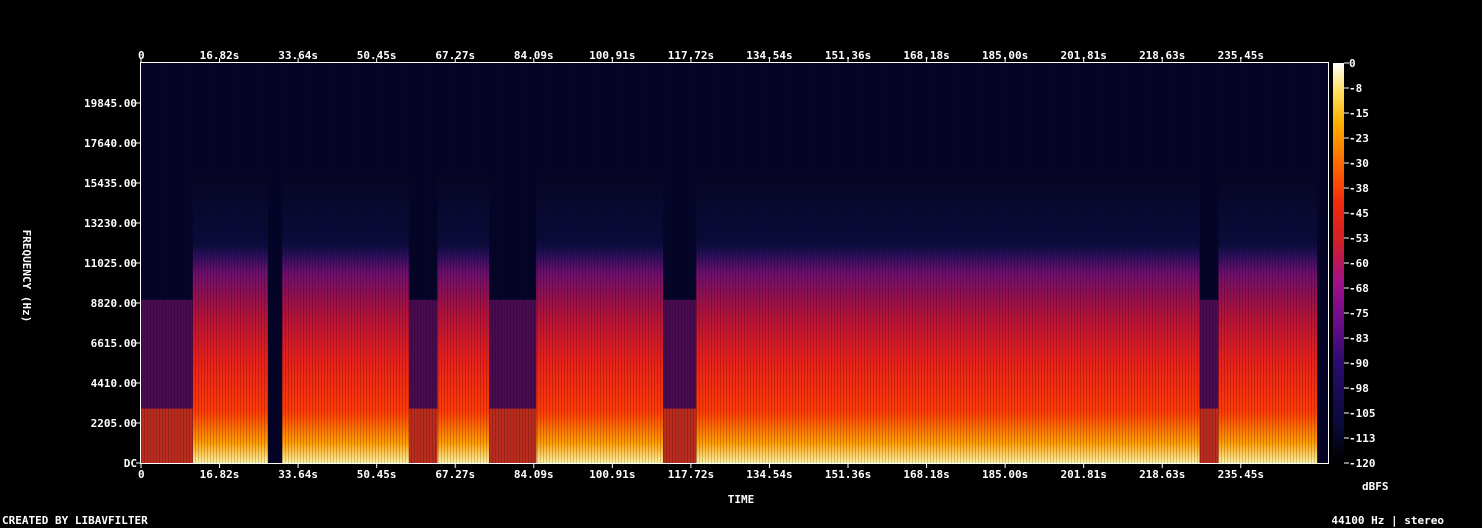  Describe the element at coordinates (114, 343) in the screenshot. I see `y-tick-label: 6615.00` at that location.